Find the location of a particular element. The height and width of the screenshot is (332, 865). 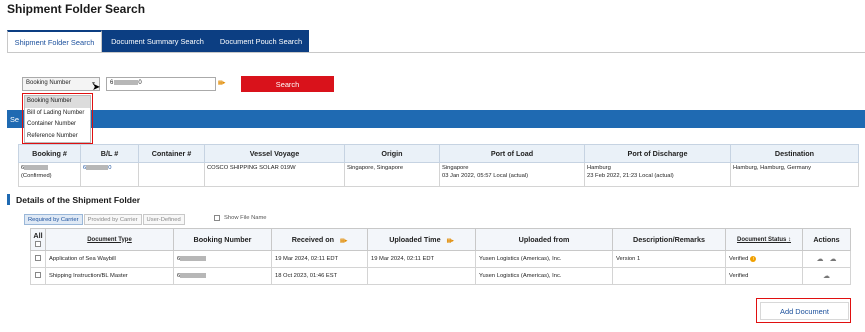

details-title: Details of the Shipment Folder is located at coordinates (73, 199).